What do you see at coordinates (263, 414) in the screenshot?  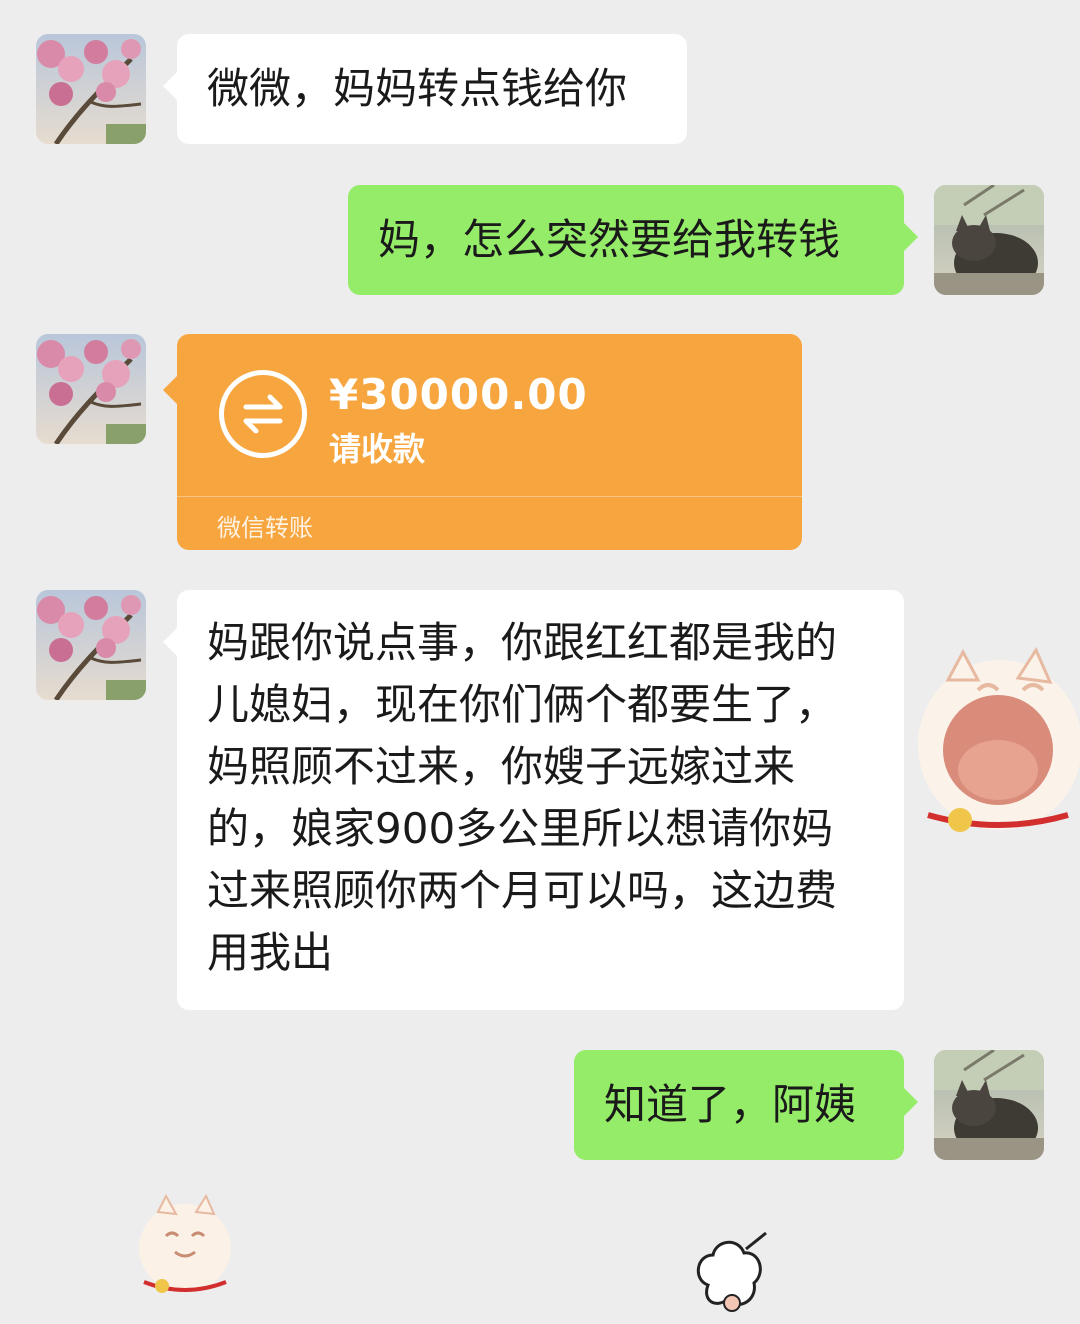 I see `transfer-arrows-icon` at bounding box center [263, 414].